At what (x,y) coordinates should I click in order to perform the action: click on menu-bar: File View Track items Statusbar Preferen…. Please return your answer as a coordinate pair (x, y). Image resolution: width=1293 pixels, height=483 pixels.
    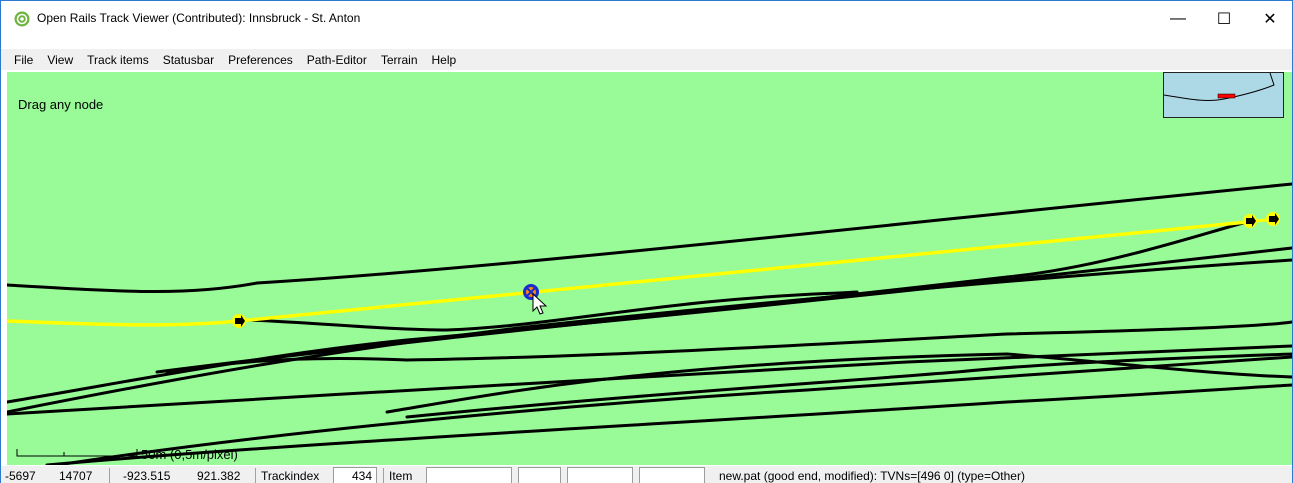
    Looking at the image, I should click on (646, 59).